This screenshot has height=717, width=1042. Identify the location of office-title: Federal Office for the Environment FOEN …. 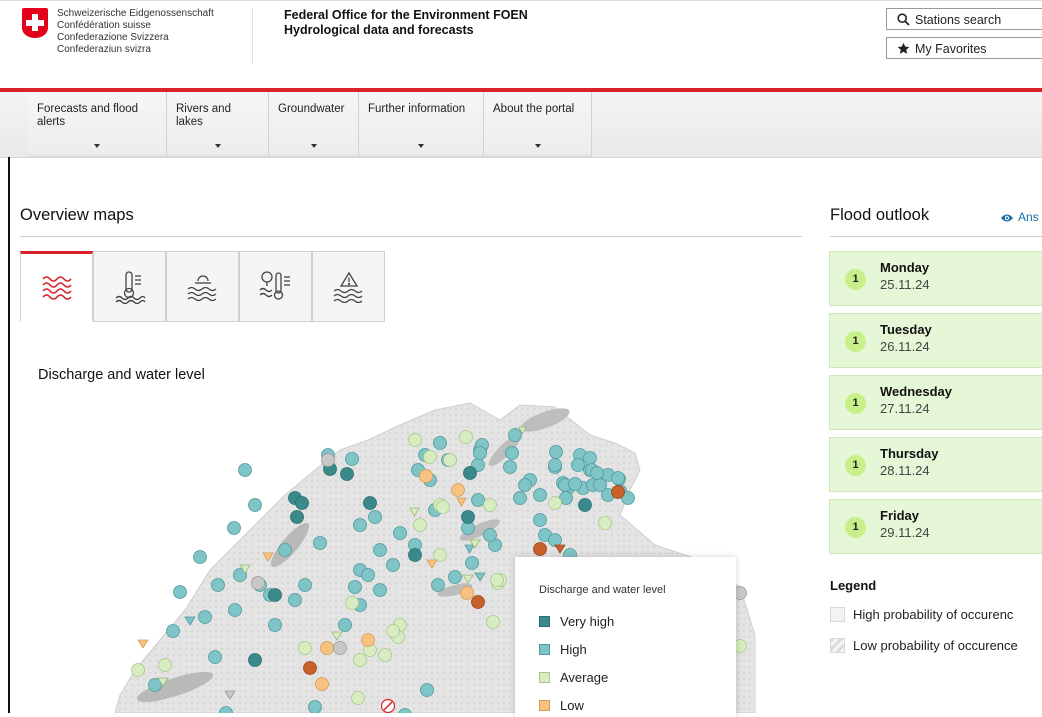
(406, 23).